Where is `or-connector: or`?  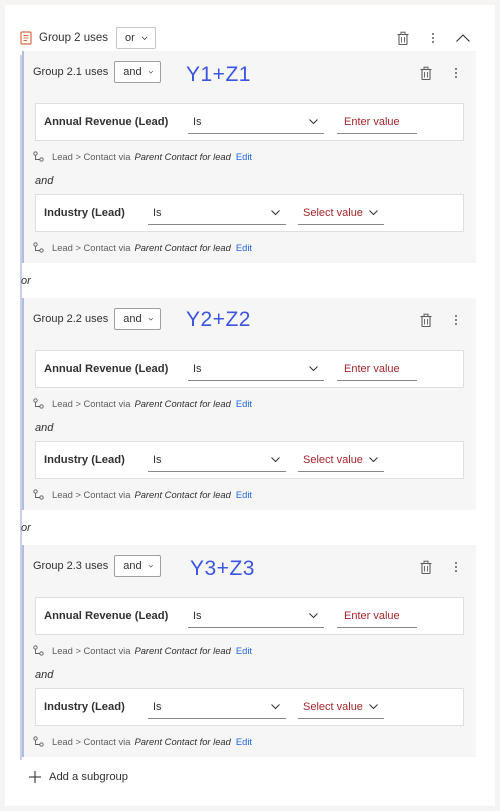 or-connector: or is located at coordinates (26, 528).